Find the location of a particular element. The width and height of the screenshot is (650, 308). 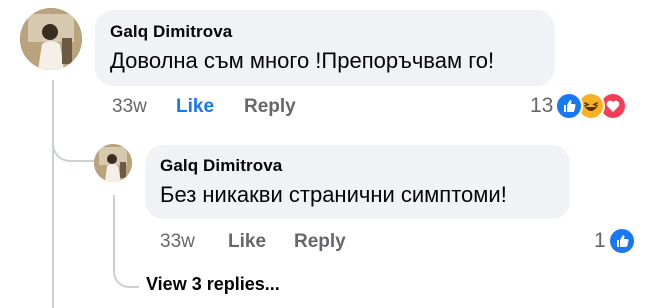

comment-reactions: 13 is located at coordinates (579, 106).